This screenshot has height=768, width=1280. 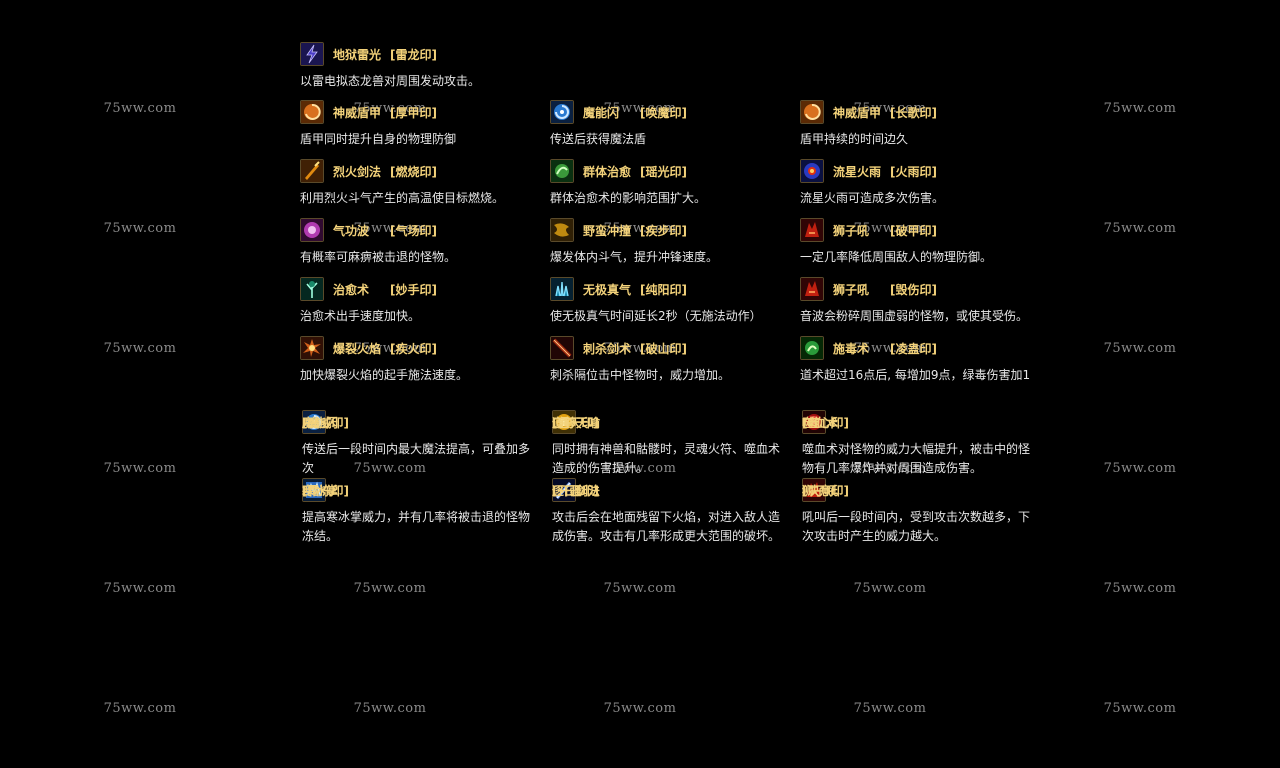 What do you see at coordinates (607, 290) in the screenshot?
I see `skill-name: 无极真气` at bounding box center [607, 290].